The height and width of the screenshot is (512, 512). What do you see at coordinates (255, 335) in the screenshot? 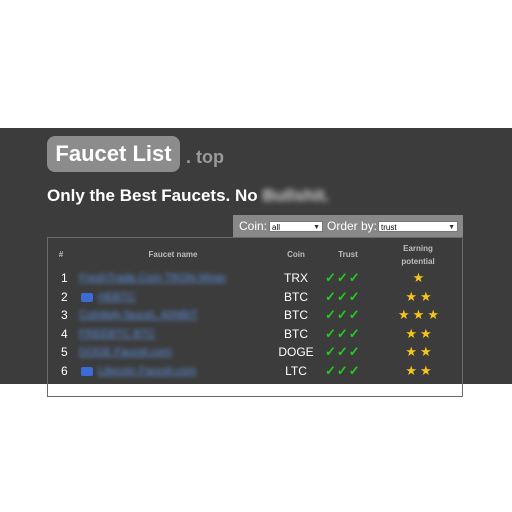
I see `table-row: 4 FREEBTC BTC BTC ✓✓✓ ★★` at bounding box center [255, 335].